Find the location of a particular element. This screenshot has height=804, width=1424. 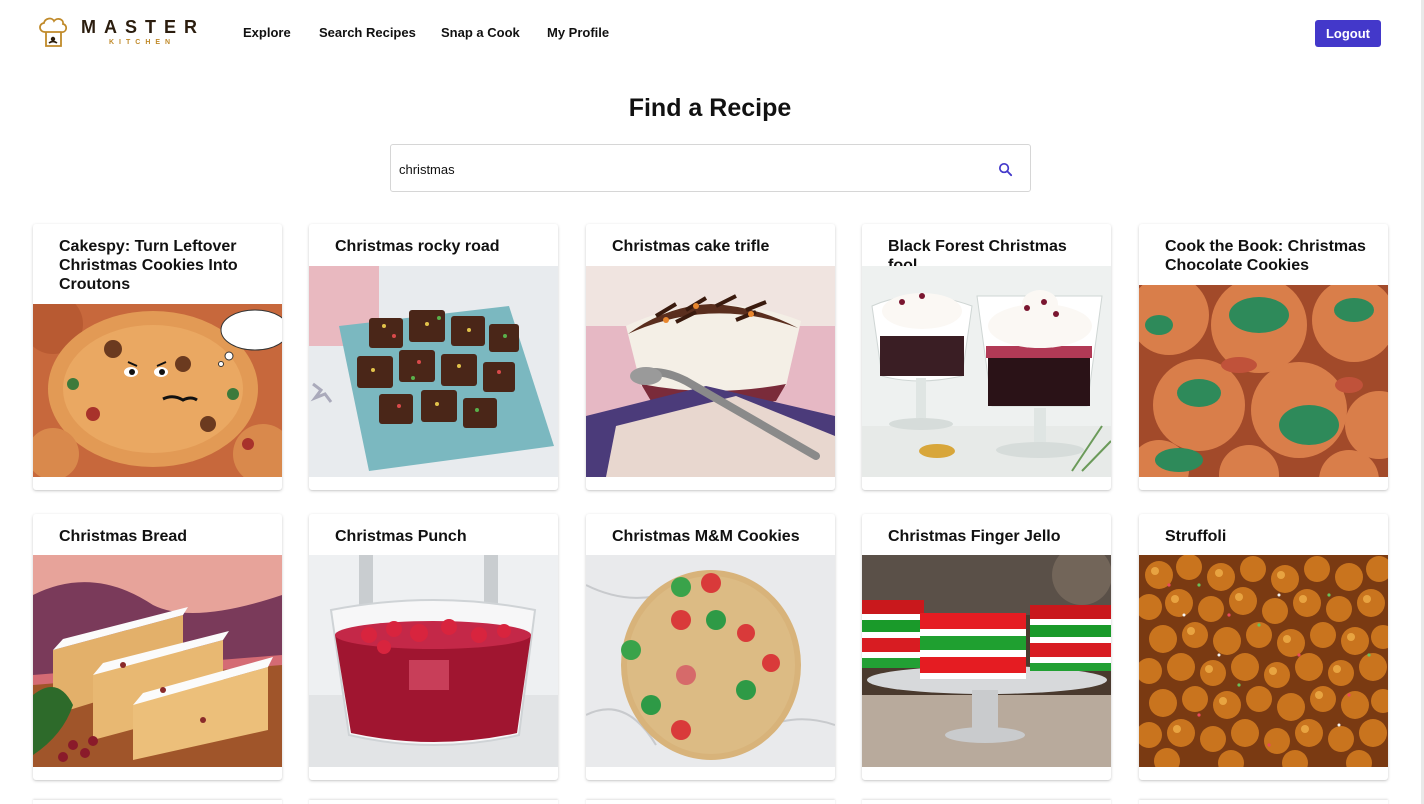

search-bar is located at coordinates (710, 168).